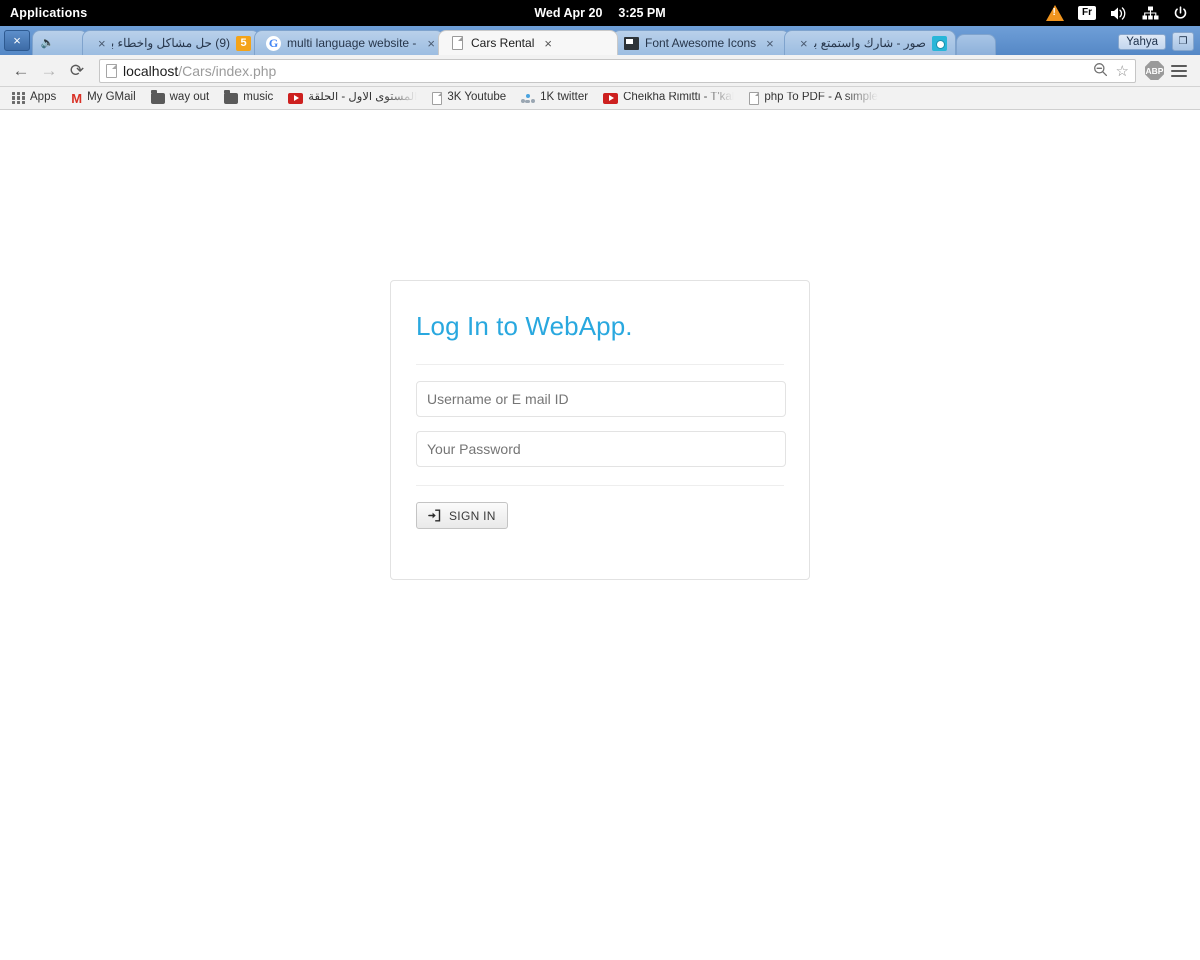 Image resolution: width=1200 pixels, height=960 pixels. I want to click on zoom-out-icon, so click(1100, 71).